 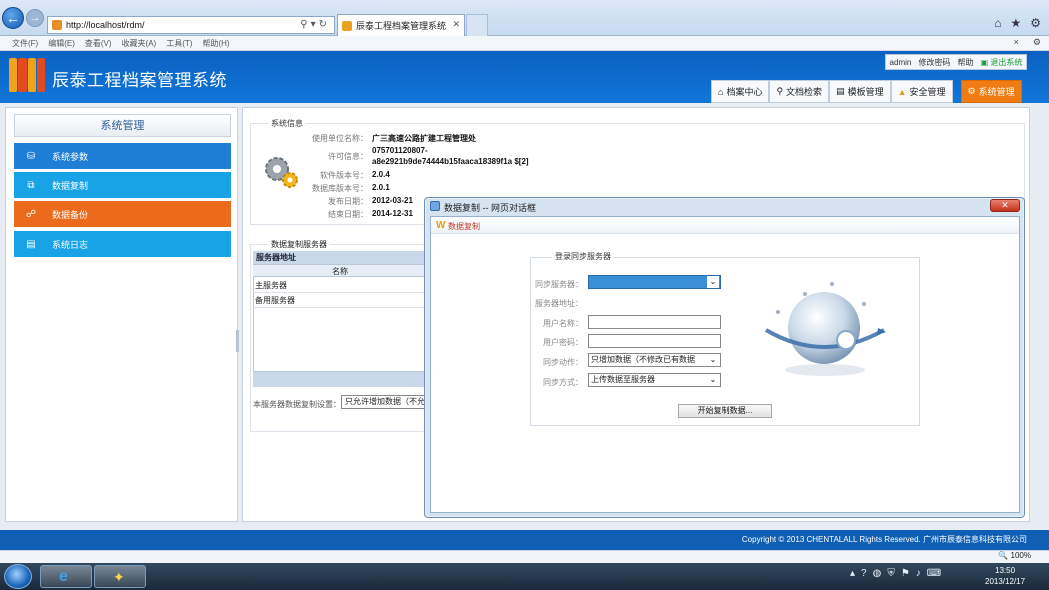 I want to click on replication-setting-label: 本服务器数据复制设置：, so click(x=297, y=404).